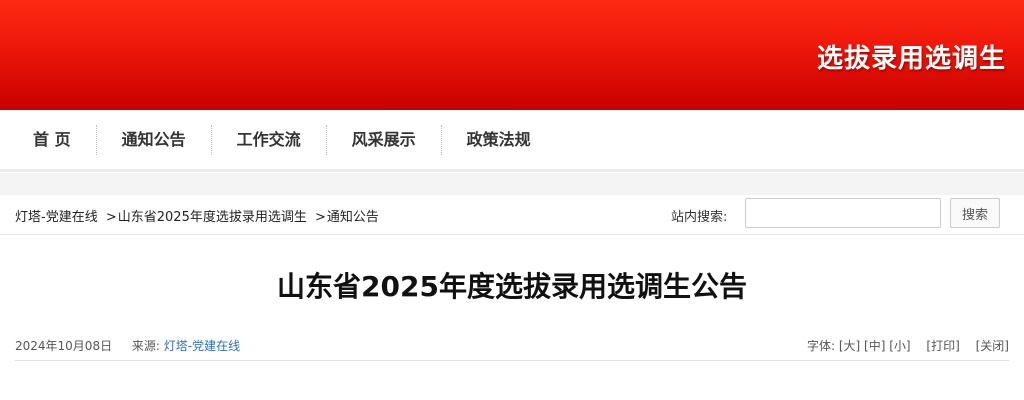 This screenshot has width=1024, height=400. What do you see at coordinates (992, 346) in the screenshot?
I see `close-button: [关闭]` at bounding box center [992, 346].